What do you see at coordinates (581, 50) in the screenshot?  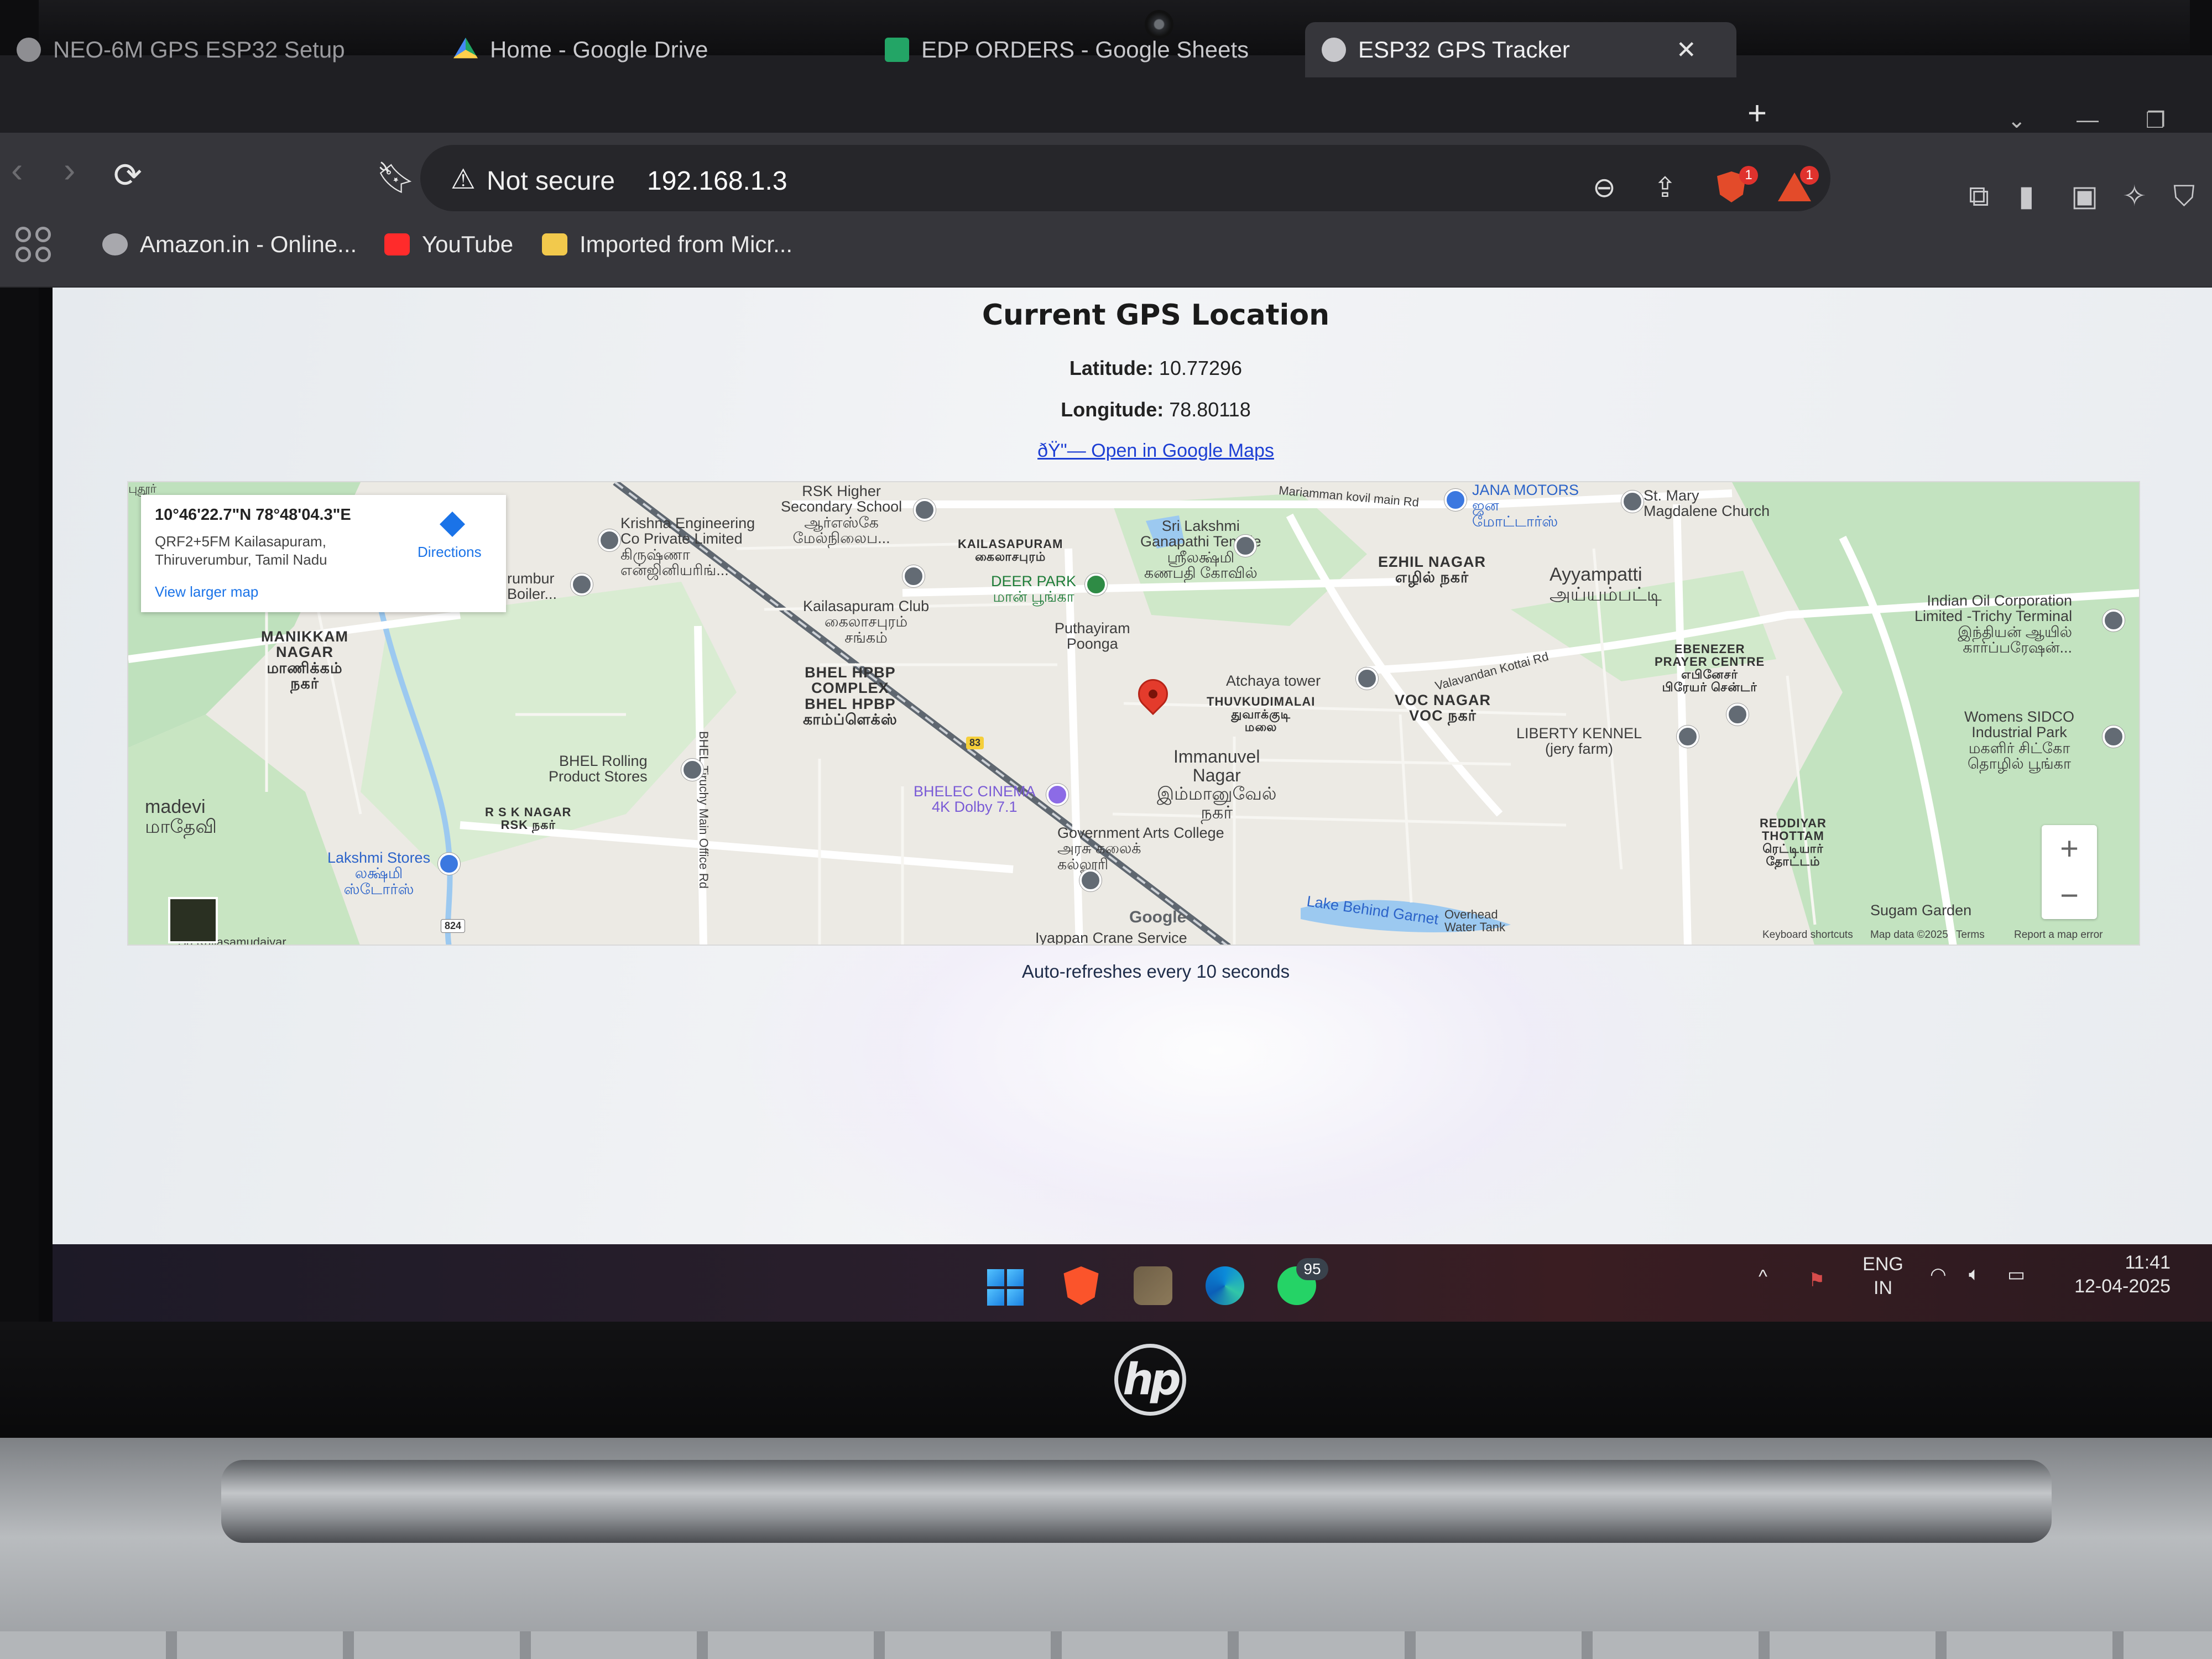 I see `tab-google-drive: Home - Google Drive` at bounding box center [581, 50].